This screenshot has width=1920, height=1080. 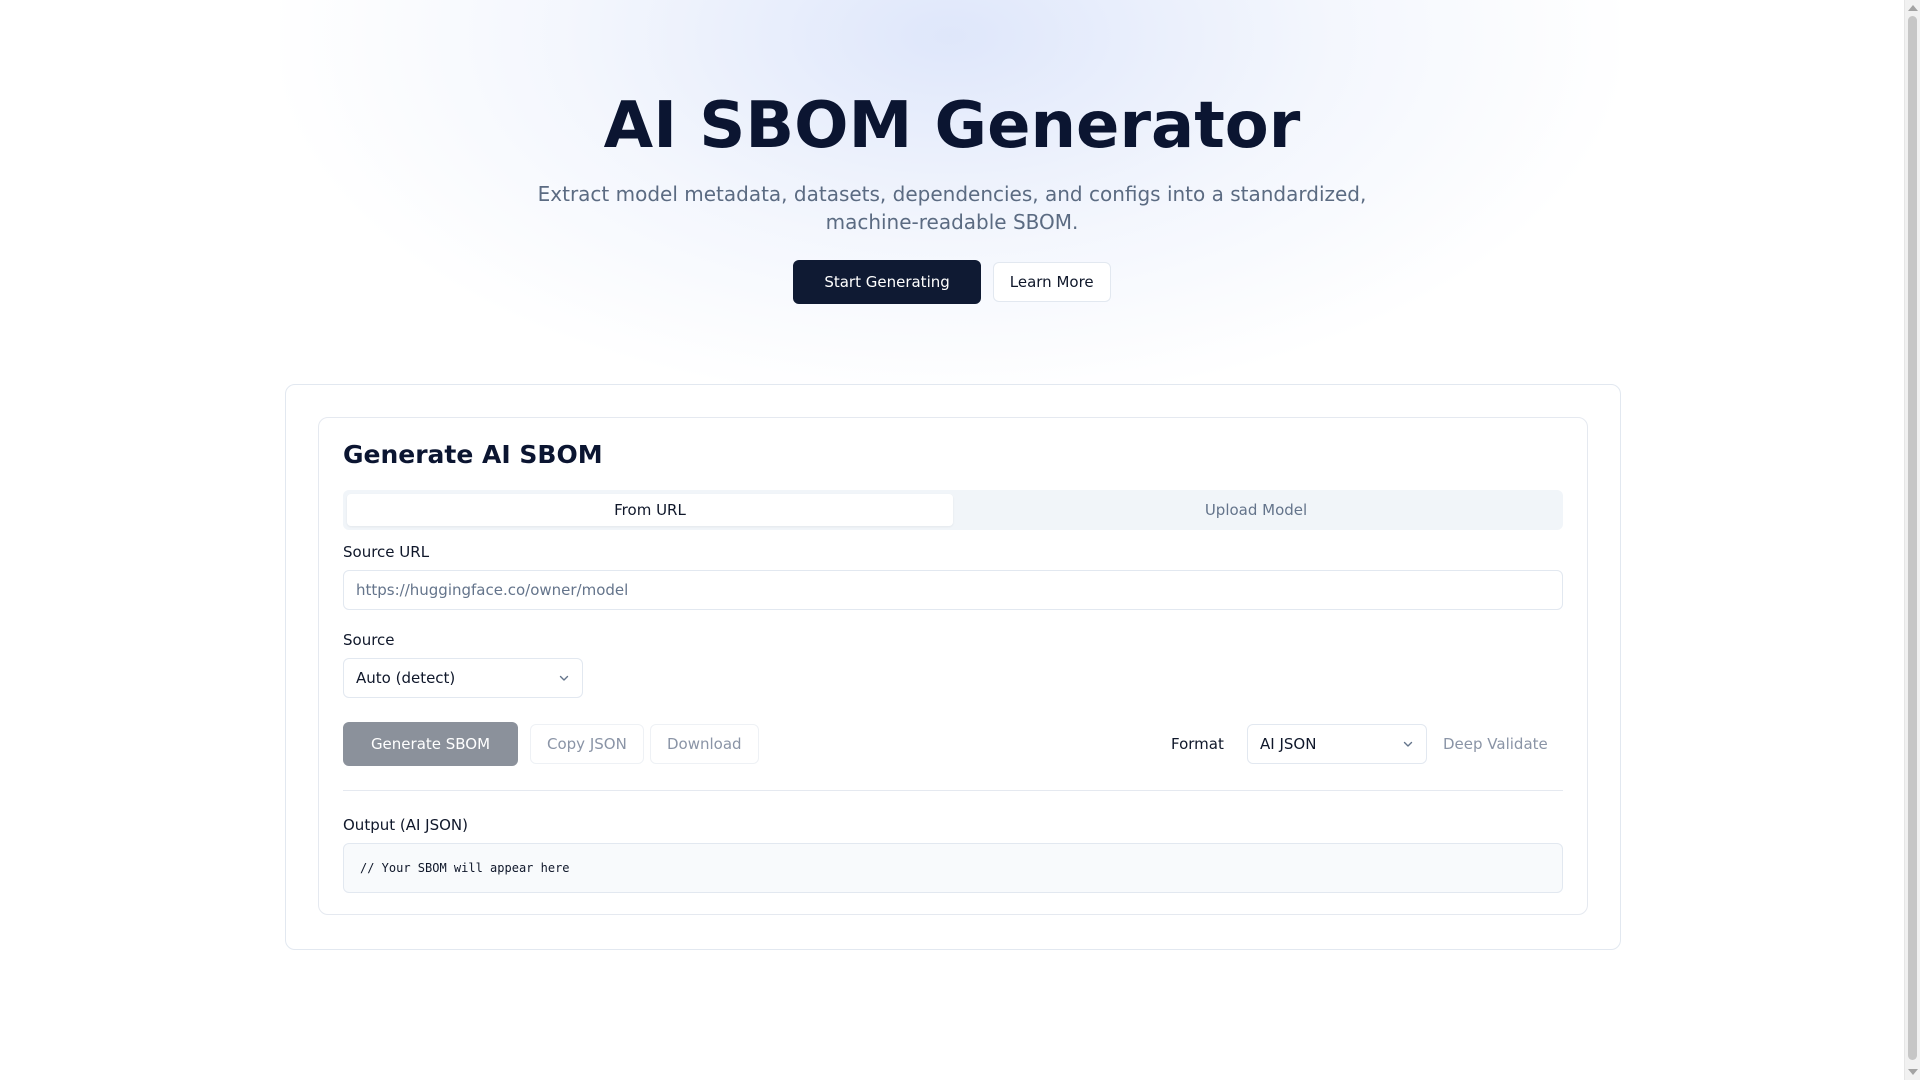 What do you see at coordinates (704, 744) in the screenshot?
I see `download-button: Download` at bounding box center [704, 744].